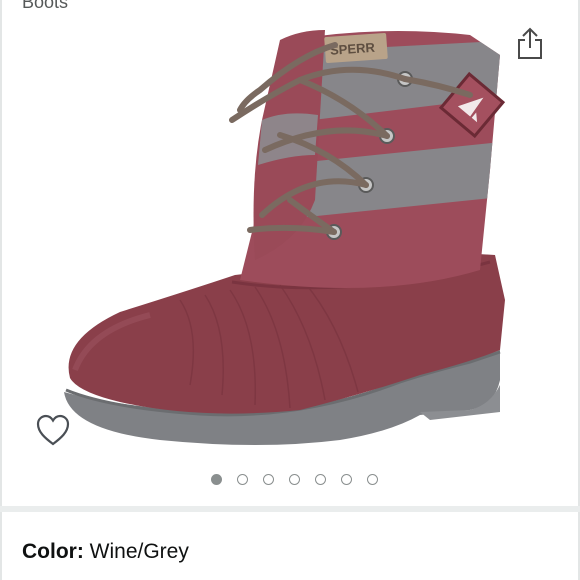 This screenshot has width=580, height=580. I want to click on breadcrumb: Boots, so click(45, 5).